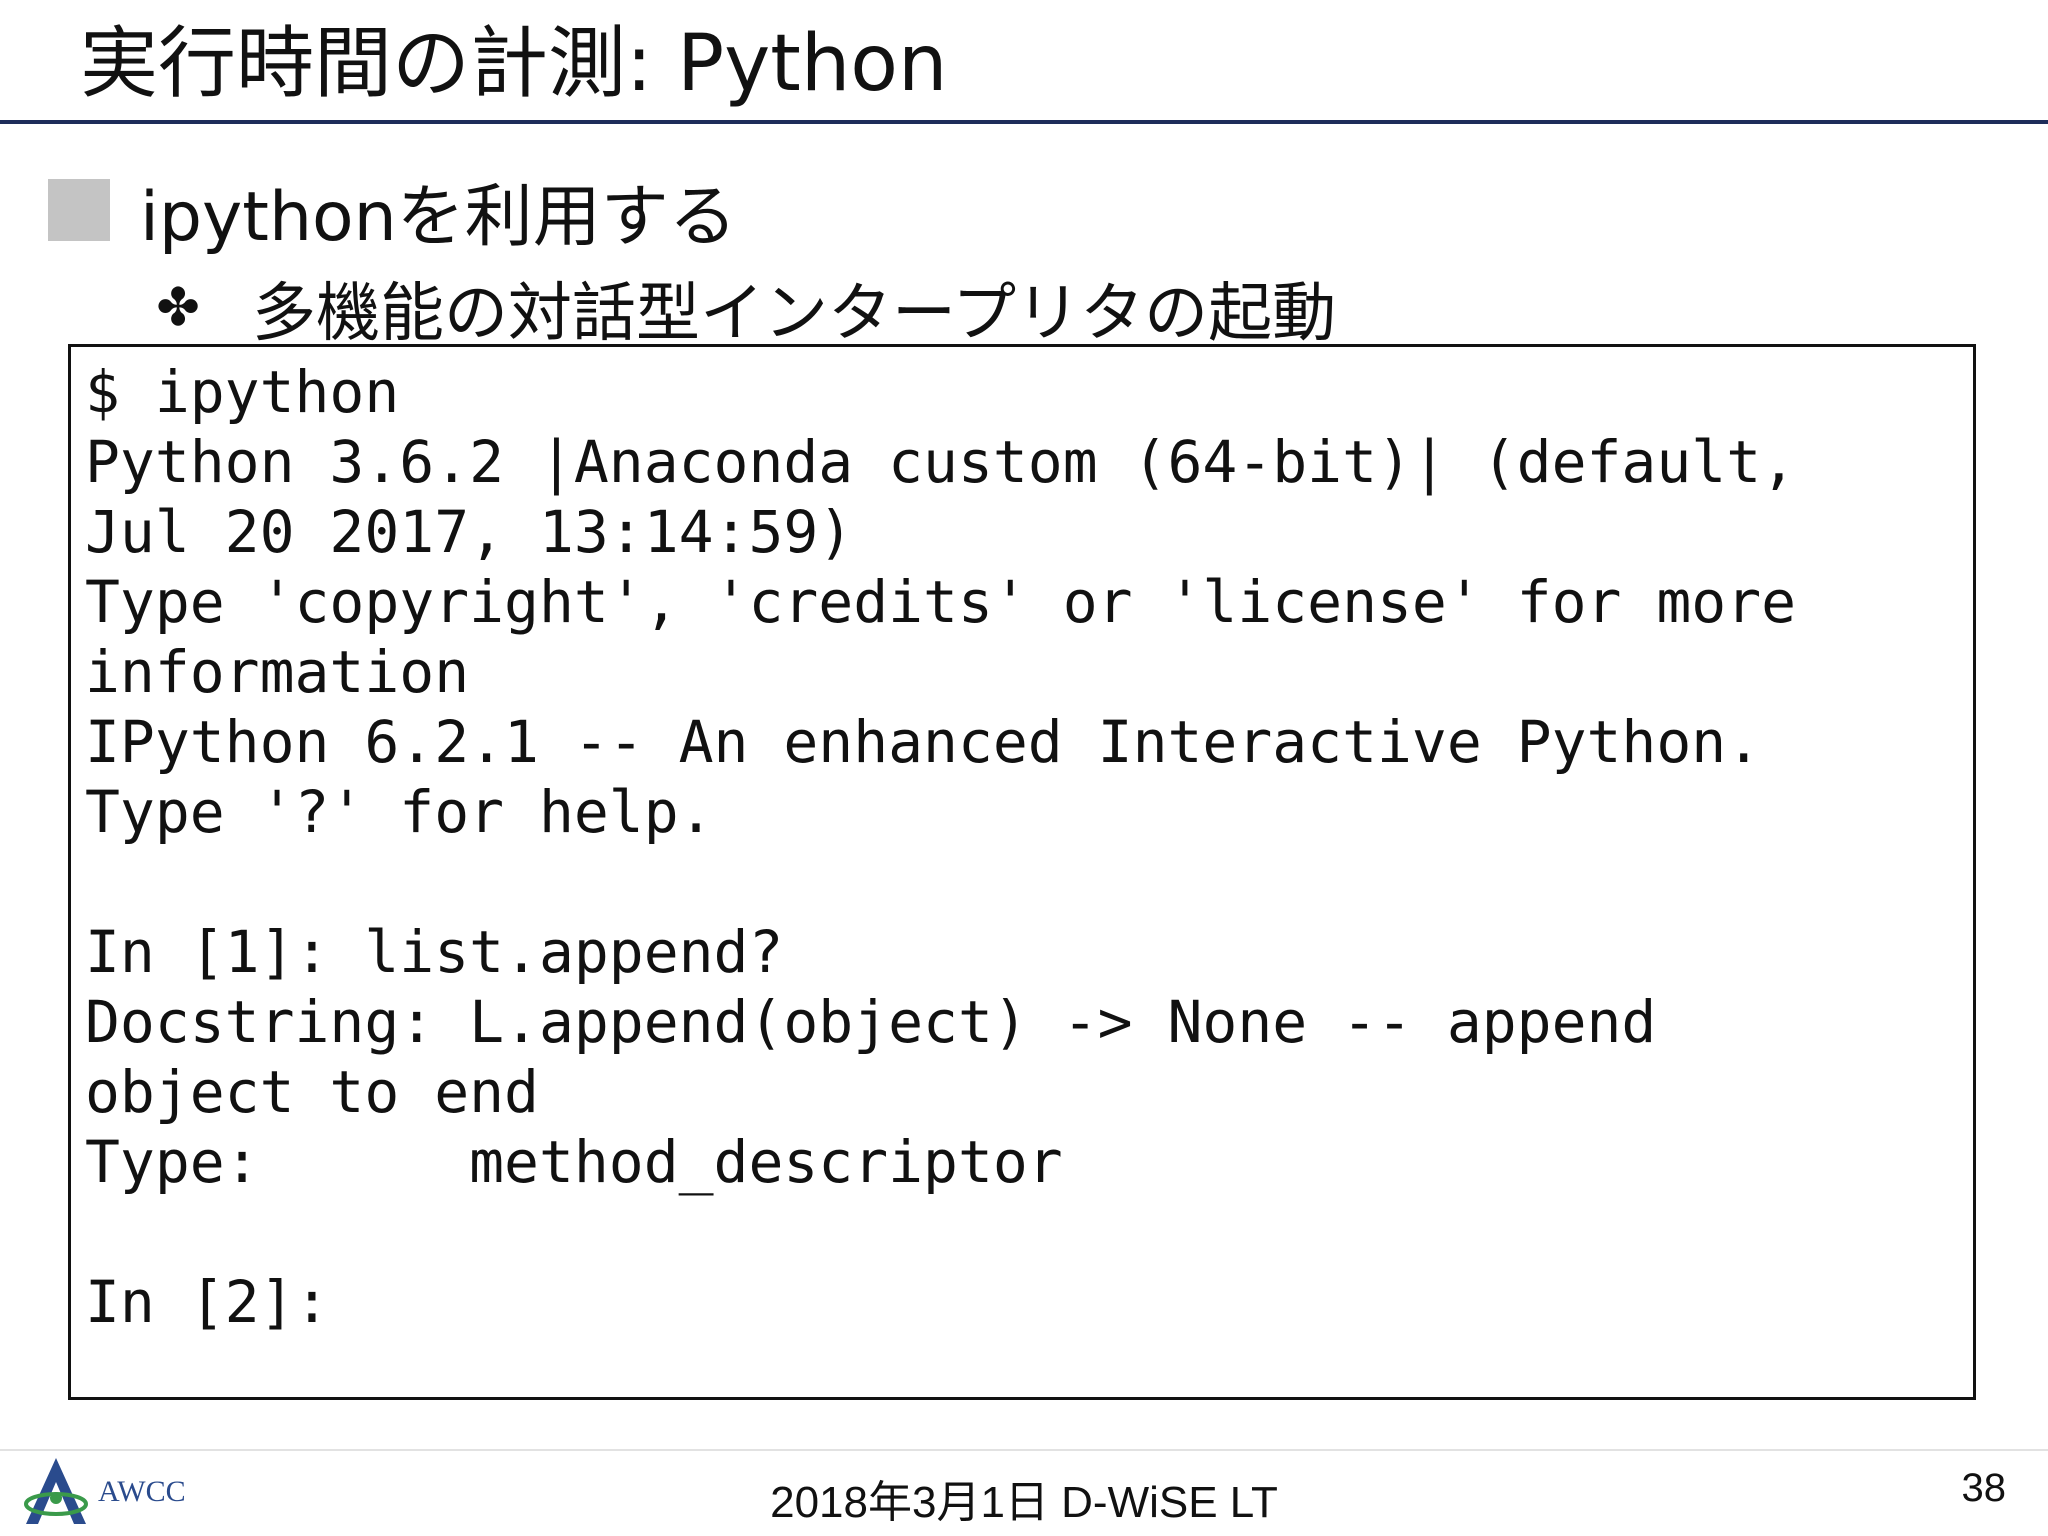 The width and height of the screenshot is (2048, 1536). What do you see at coordinates (1024, 1498) in the screenshot?
I see `footer-date-event: 2018年3月1日 D-WiSE LT` at bounding box center [1024, 1498].